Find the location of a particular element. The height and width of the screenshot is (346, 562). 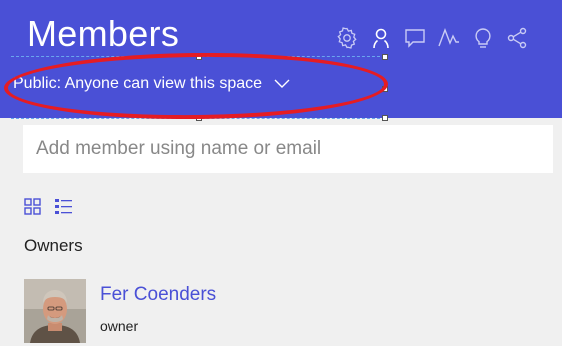

lightbulb-icon is located at coordinates (483, 38).